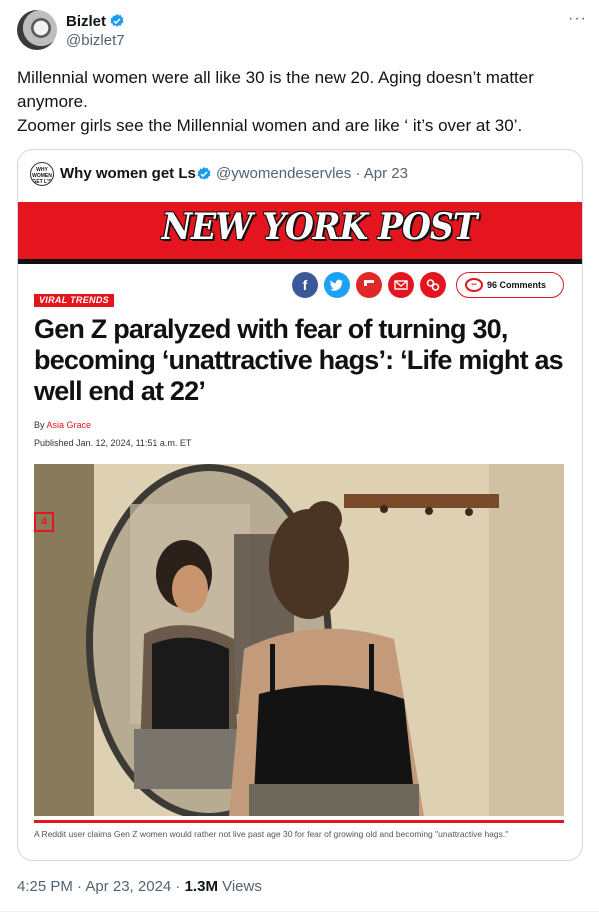  Describe the element at coordinates (302, 31) in the screenshot. I see `tweet-header: Bizlet @bizlet7 ···` at that location.